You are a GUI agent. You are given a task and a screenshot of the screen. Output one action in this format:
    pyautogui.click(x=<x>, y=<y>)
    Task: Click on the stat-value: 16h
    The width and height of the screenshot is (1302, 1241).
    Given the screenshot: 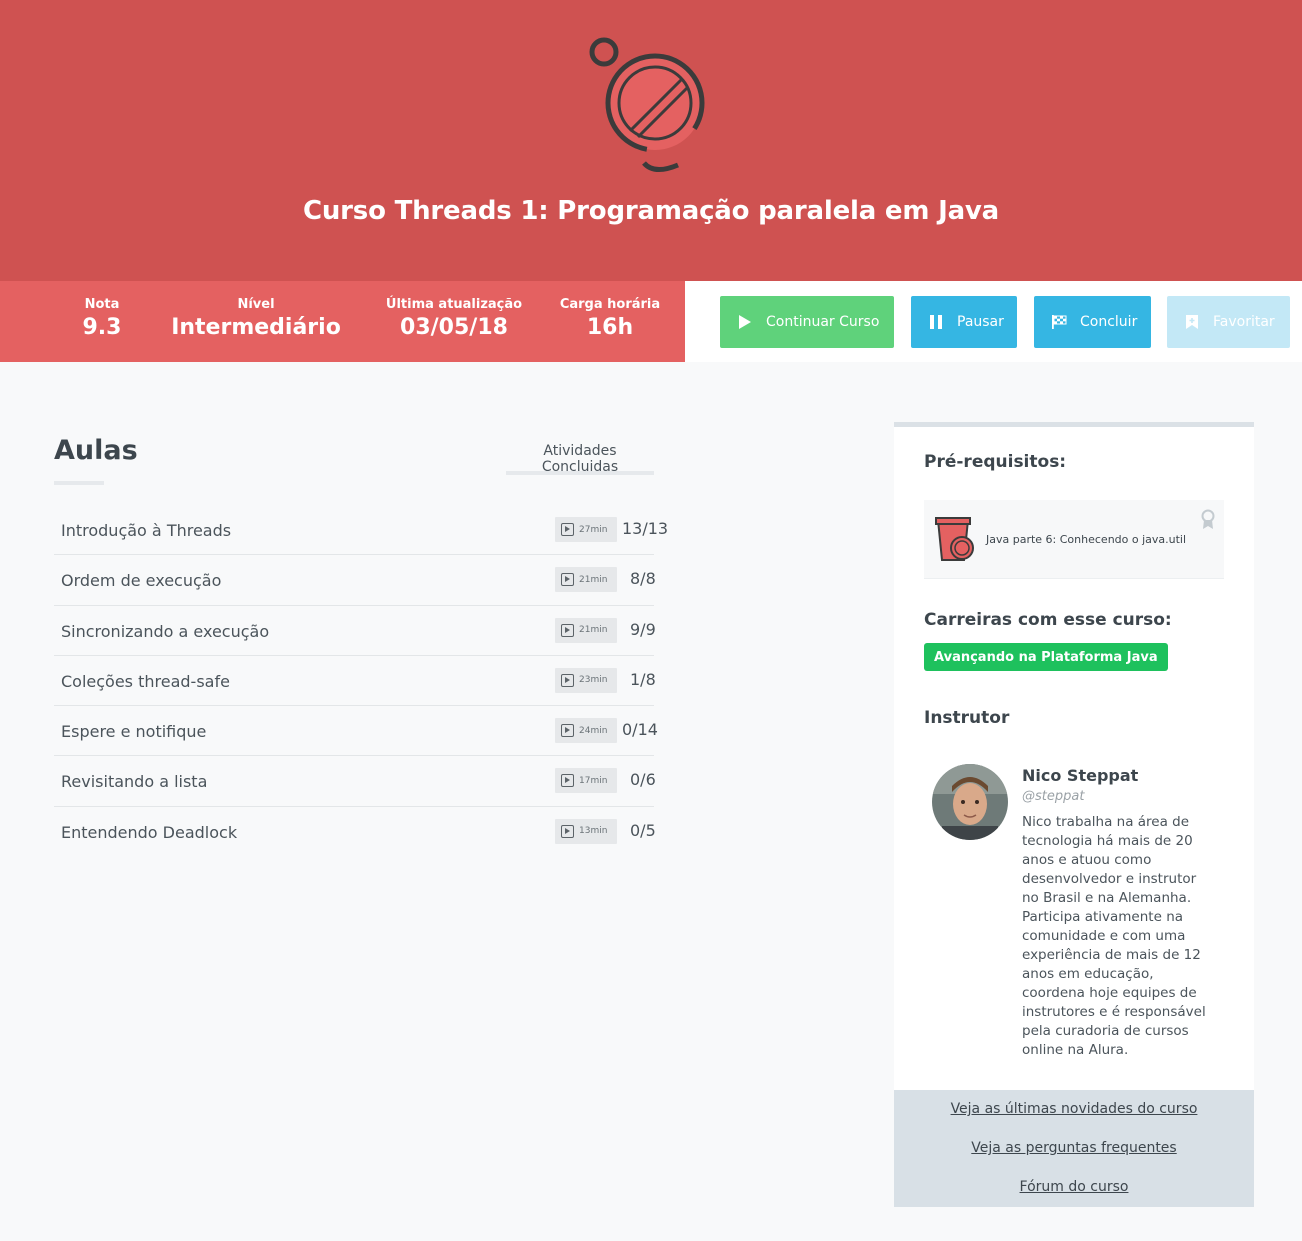 What is the action you would take?
    pyautogui.click(x=610, y=327)
    